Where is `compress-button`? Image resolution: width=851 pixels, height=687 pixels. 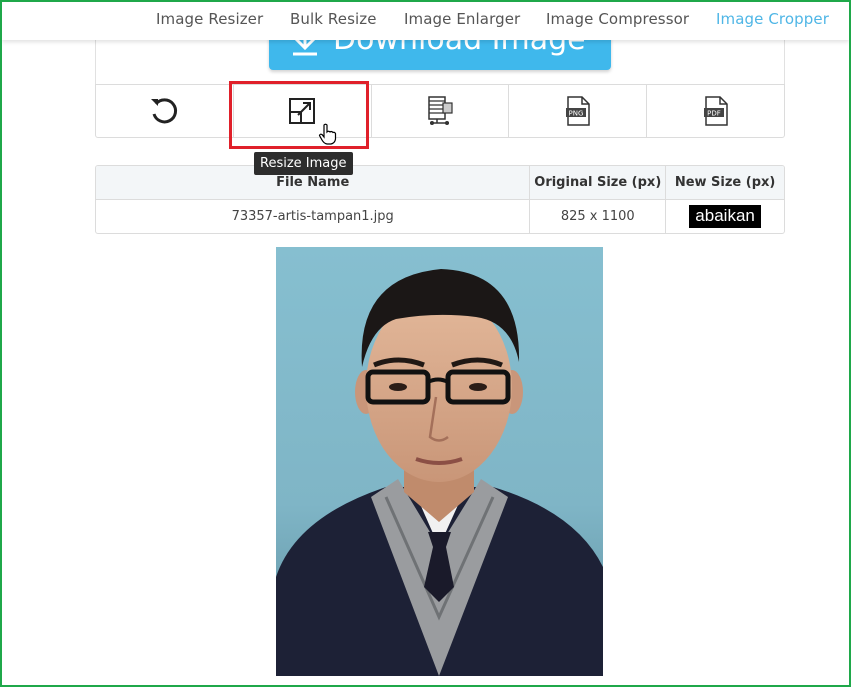
compress-button is located at coordinates (441, 111).